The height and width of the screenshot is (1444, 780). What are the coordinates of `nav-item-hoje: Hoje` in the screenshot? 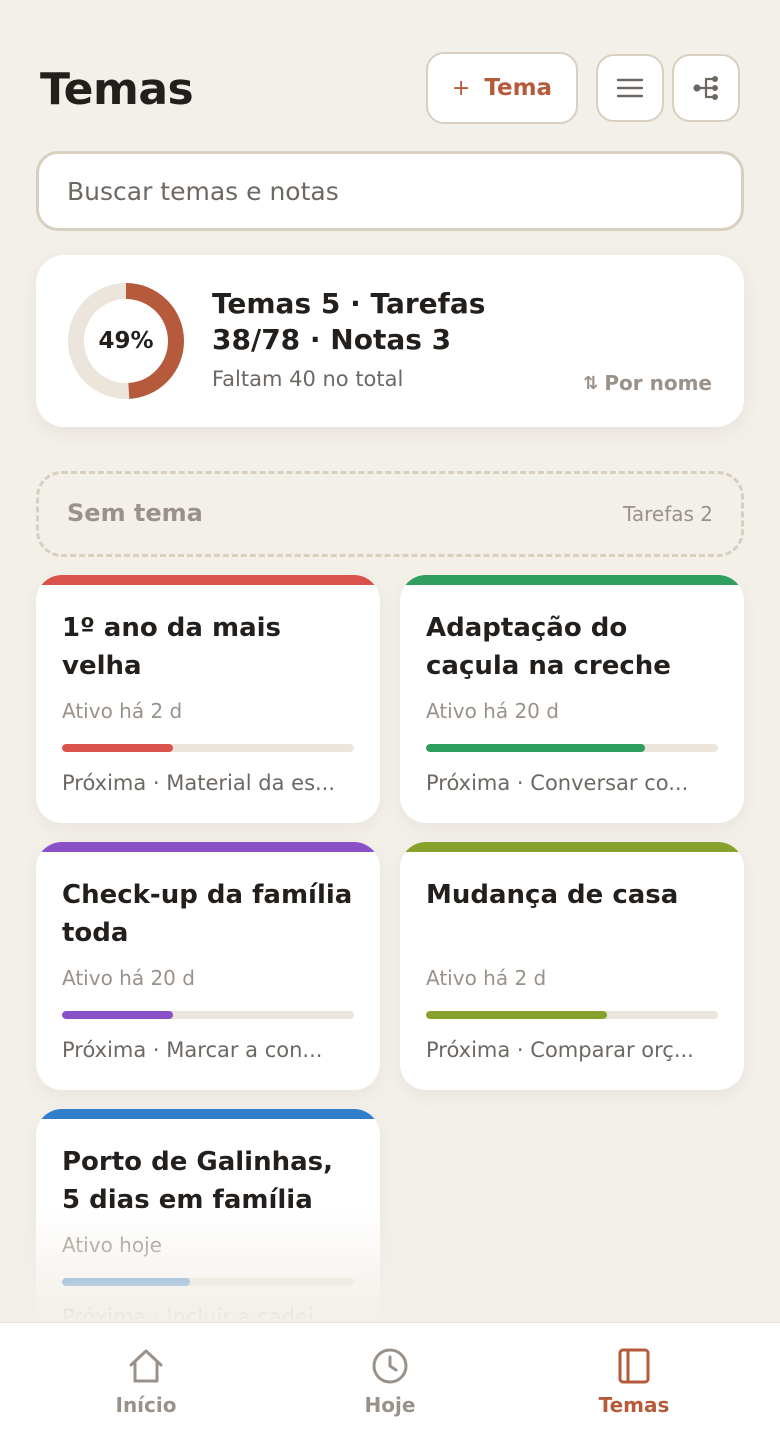 It's located at (390, 1383).